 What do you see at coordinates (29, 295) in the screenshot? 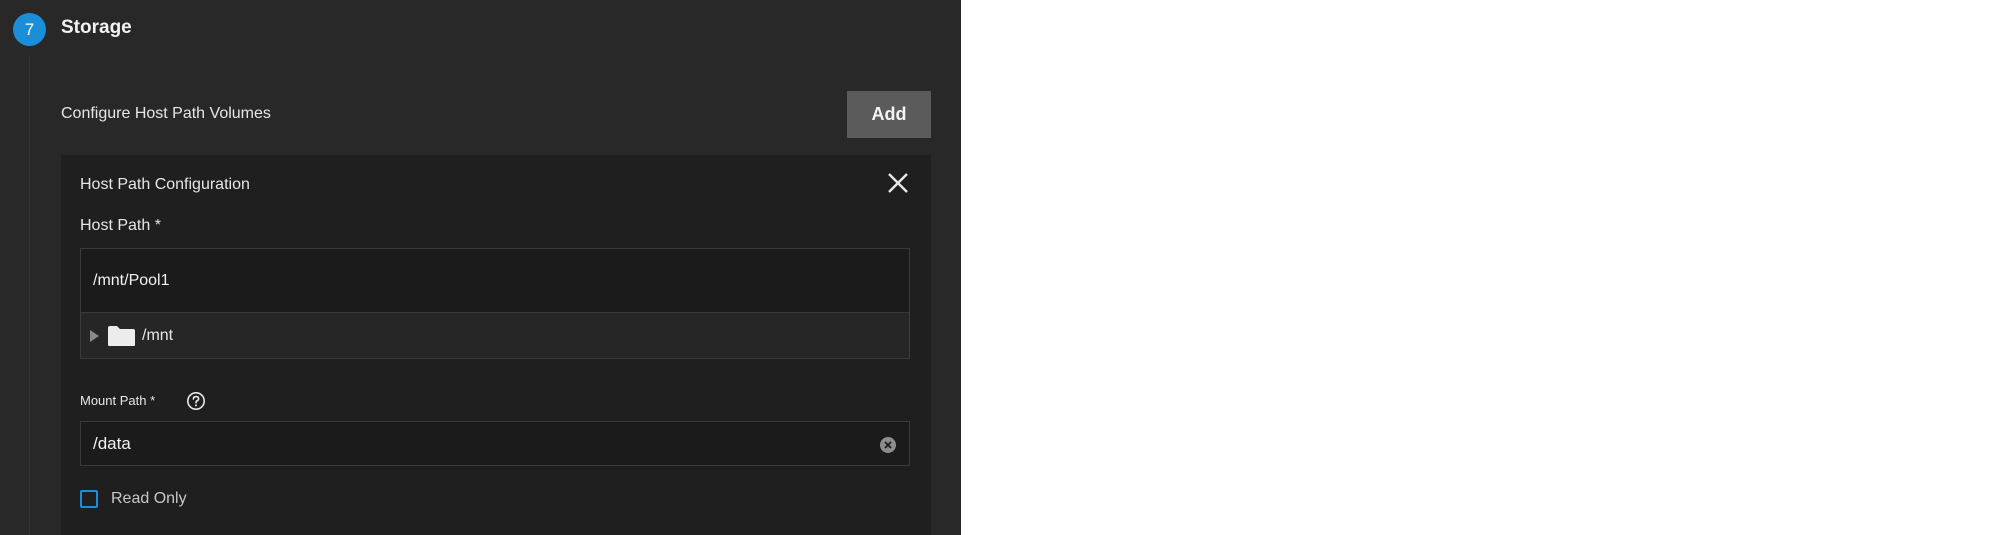
I see `step-connector-line` at bounding box center [29, 295].